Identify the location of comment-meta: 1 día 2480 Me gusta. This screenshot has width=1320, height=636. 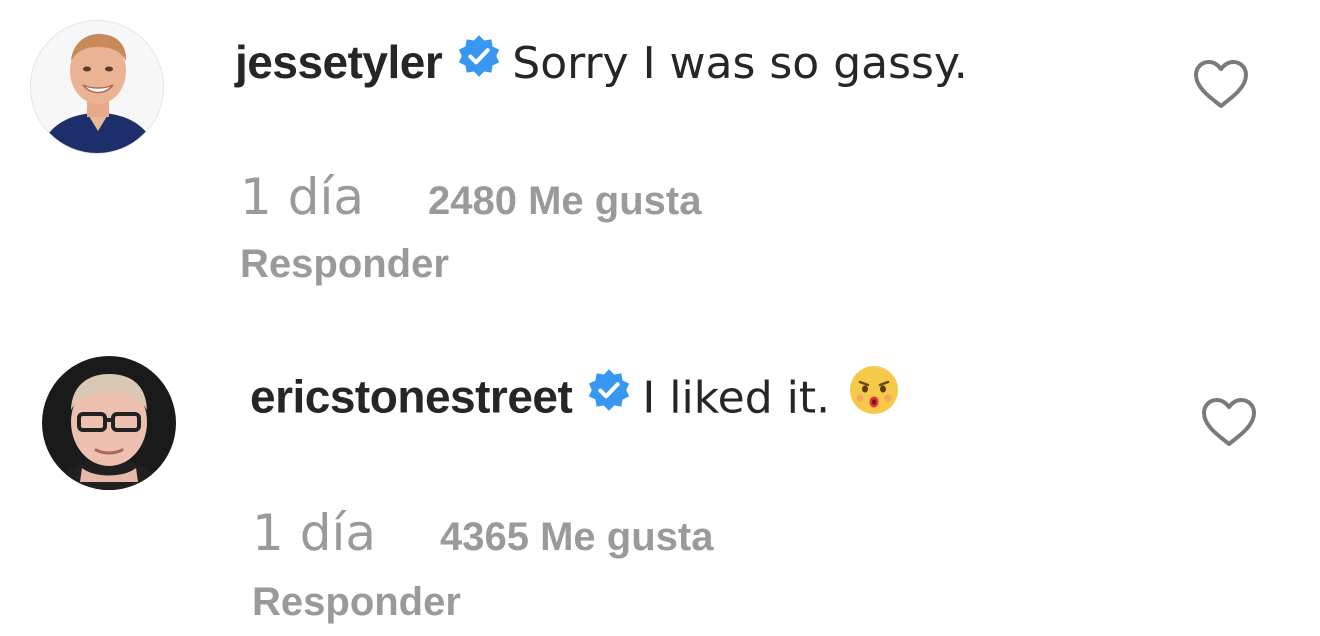
(470, 197).